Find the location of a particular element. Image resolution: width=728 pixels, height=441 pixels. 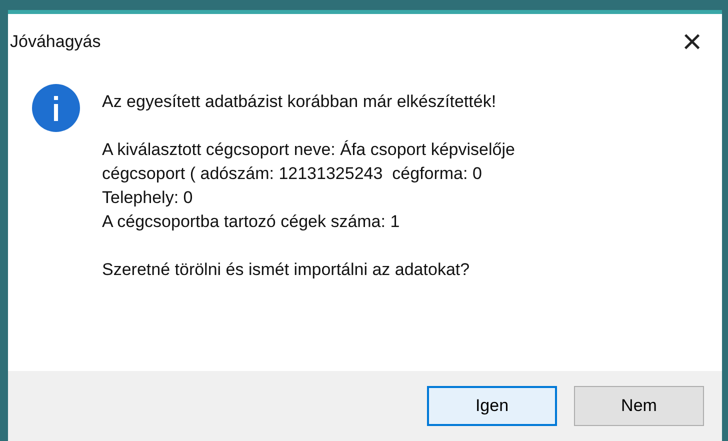

message-text: cégcsoport ( adószám: 12131325243 cégforma: 0 is located at coordinates (292, 174).